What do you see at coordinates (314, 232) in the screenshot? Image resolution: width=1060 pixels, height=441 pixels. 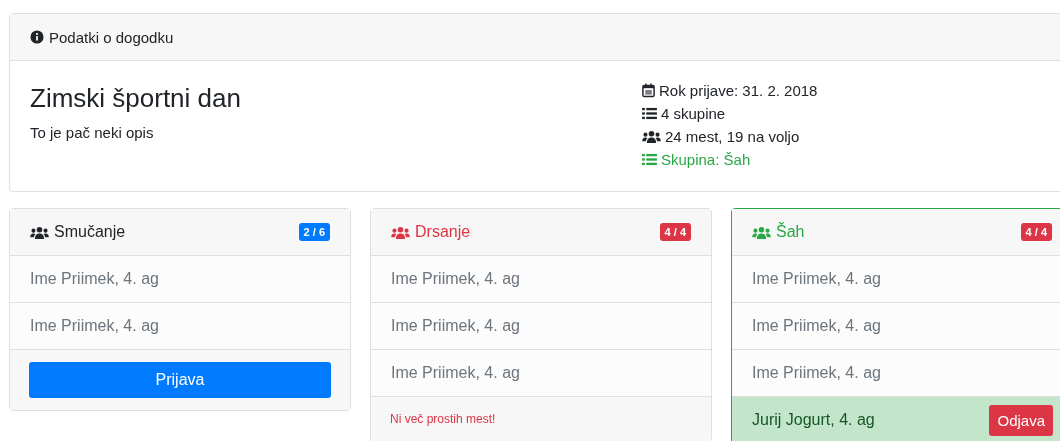 I see `count-badge: 2 / 6` at bounding box center [314, 232].